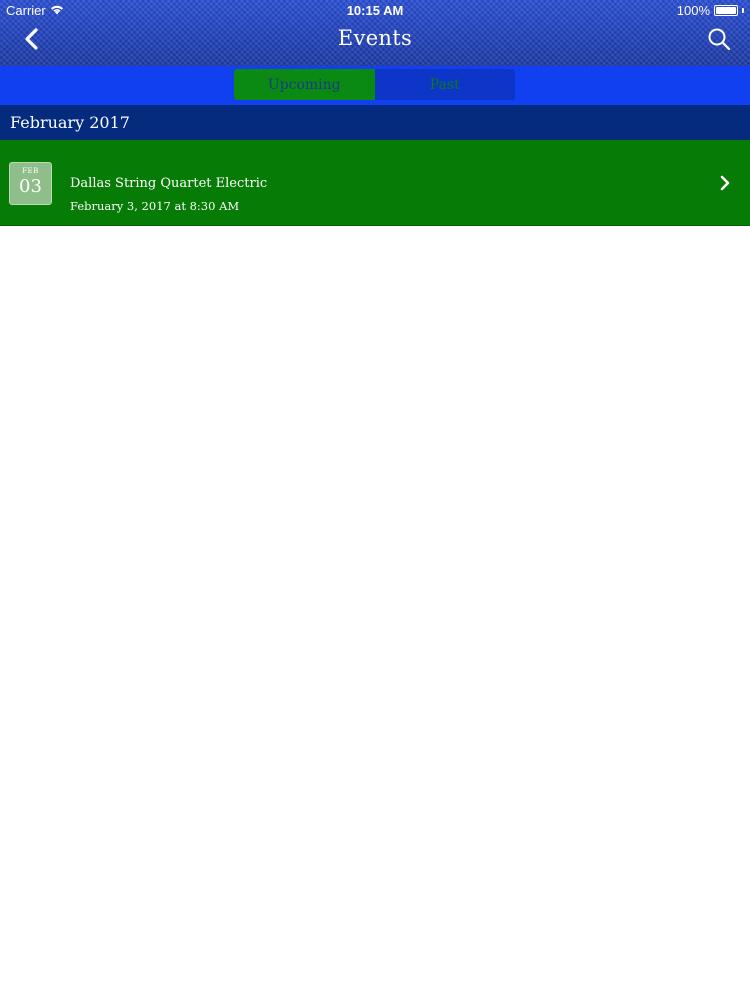  I want to click on segmented-control: Upcoming Past, so click(374, 84).